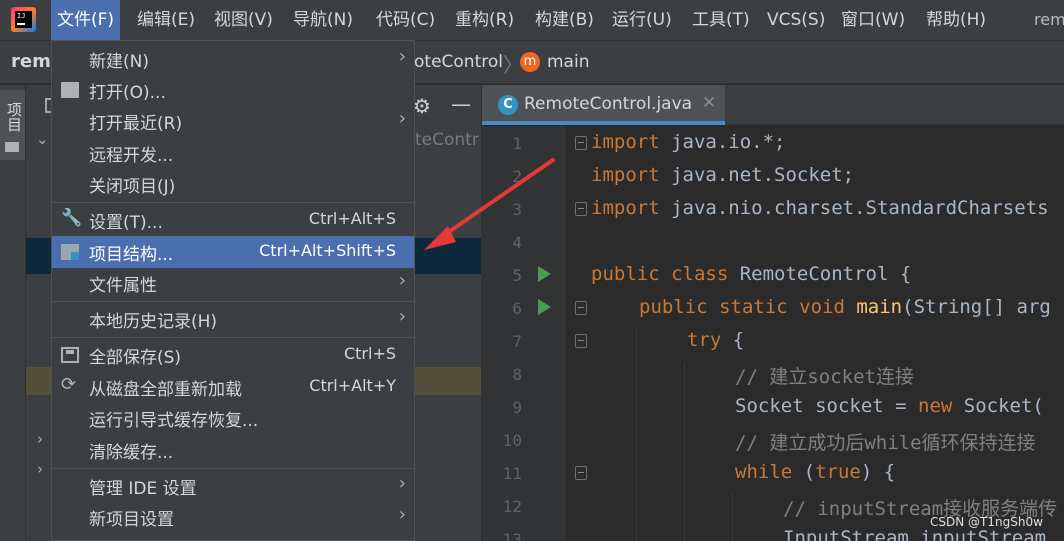 This screenshot has width=1064, height=541. I want to click on project-tool-window-tab: 项目, so click(12, 125).